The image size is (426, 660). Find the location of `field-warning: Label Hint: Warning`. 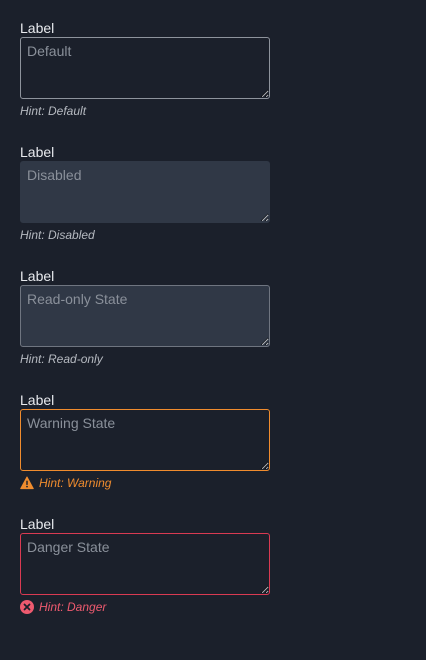

field-warning: Label Hint: Warning is located at coordinates (145, 439).